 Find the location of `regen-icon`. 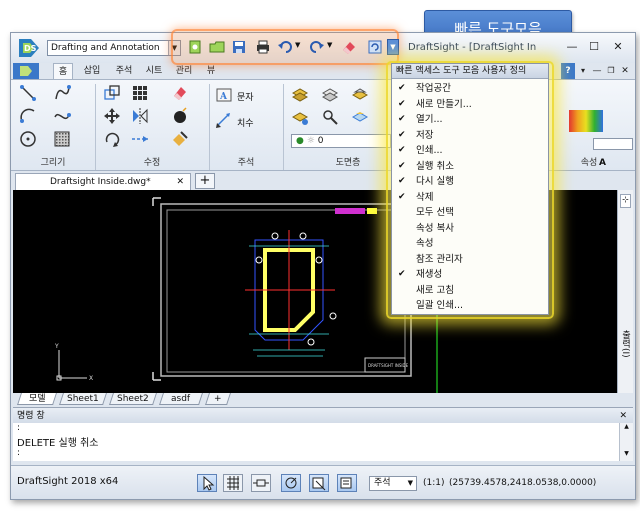

regen-icon is located at coordinates (375, 47).